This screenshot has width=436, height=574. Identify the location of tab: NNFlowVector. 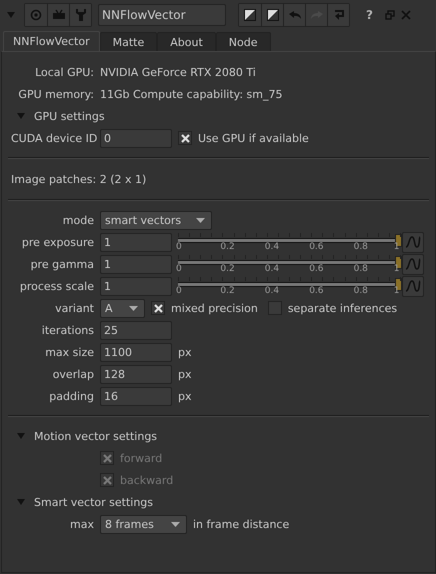
(51, 41).